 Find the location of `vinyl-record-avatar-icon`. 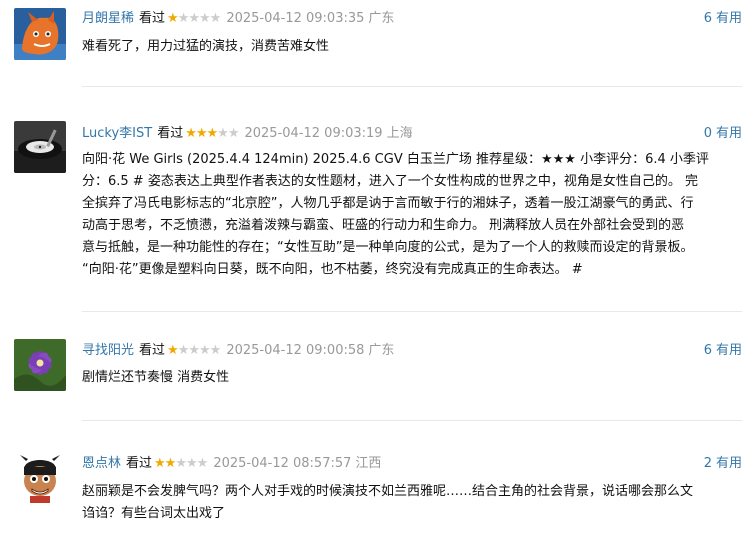

vinyl-record-avatar-icon is located at coordinates (40, 147).